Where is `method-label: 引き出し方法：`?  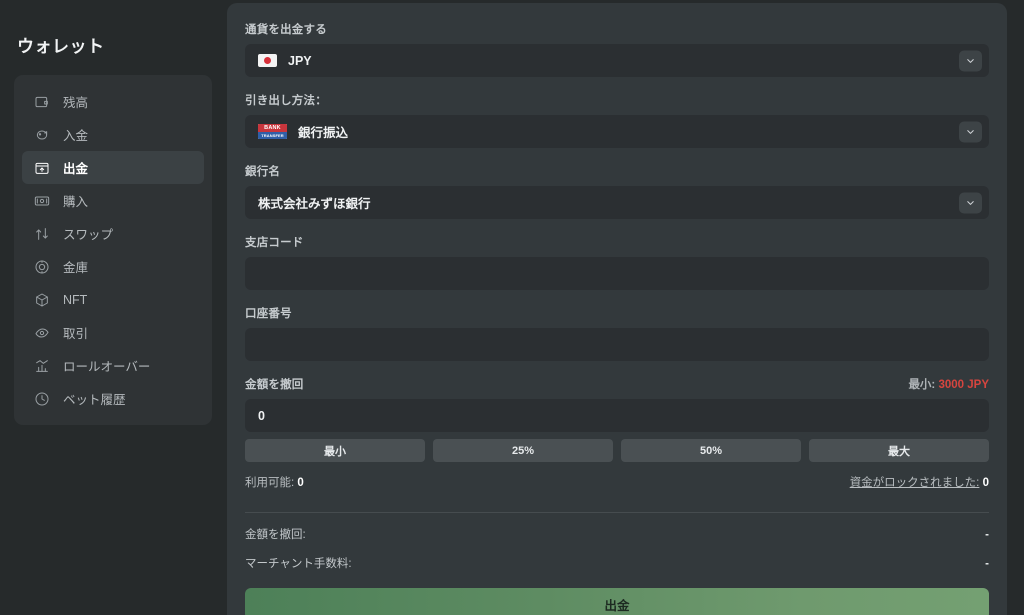 method-label: 引き出し方法： is located at coordinates (286, 101).